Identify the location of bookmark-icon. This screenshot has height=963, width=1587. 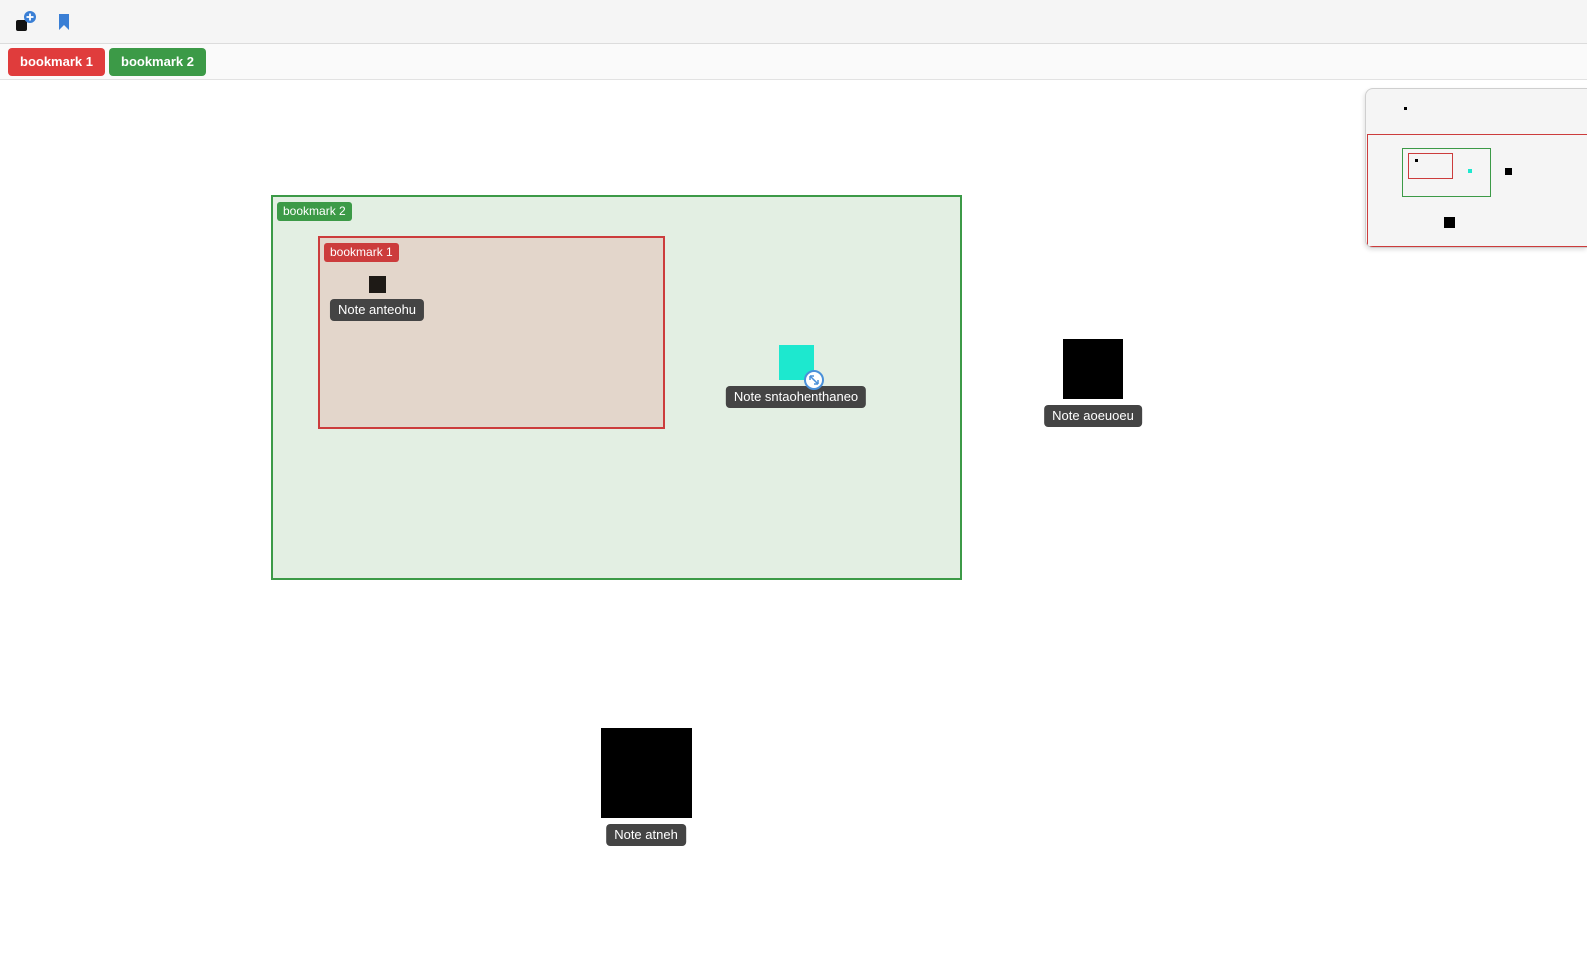
(64, 22).